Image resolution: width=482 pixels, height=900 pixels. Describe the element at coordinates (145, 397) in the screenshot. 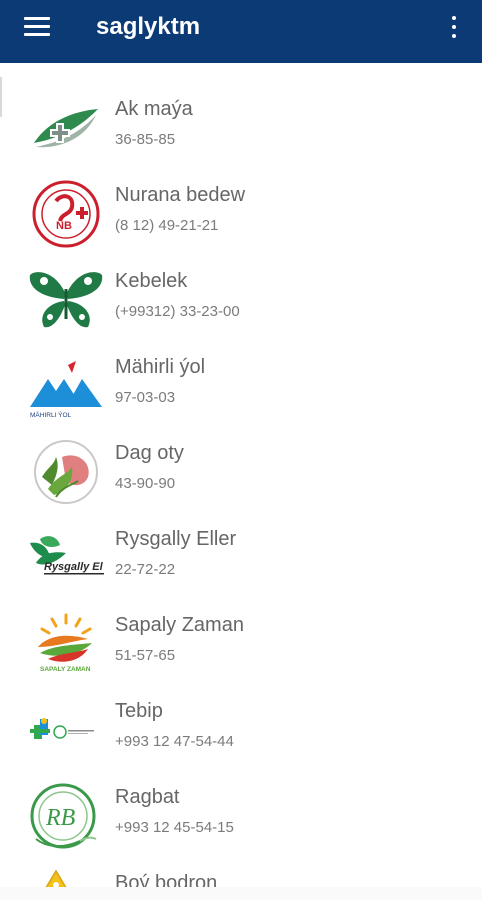

I see `item-phone: 97-03-03` at that location.